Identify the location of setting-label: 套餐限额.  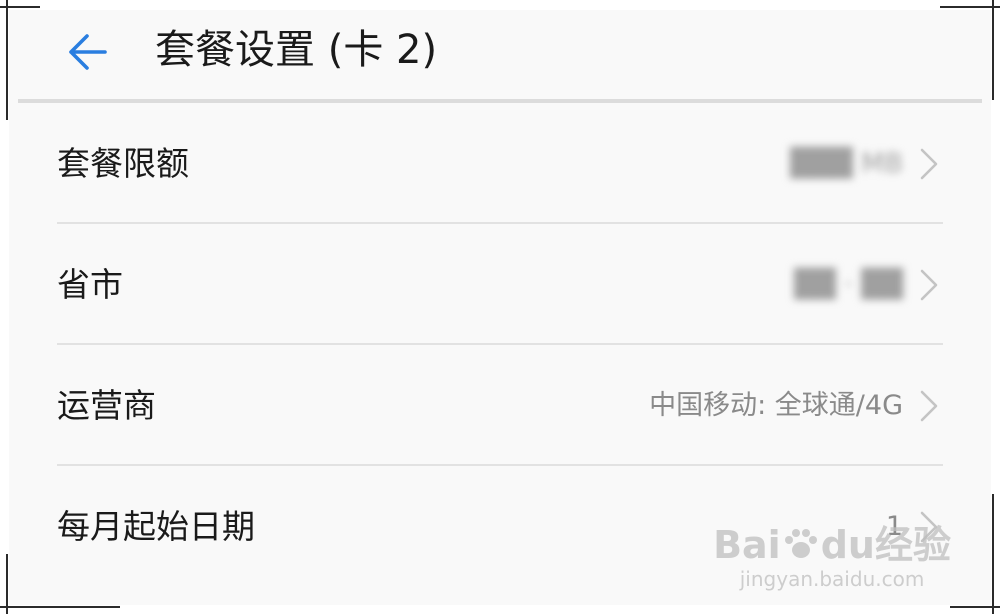
(123, 163).